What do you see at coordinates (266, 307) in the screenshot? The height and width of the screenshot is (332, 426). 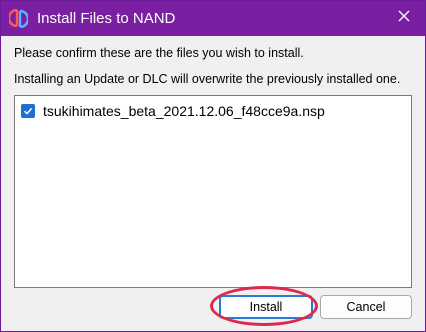 I see `install-button: Install` at bounding box center [266, 307].